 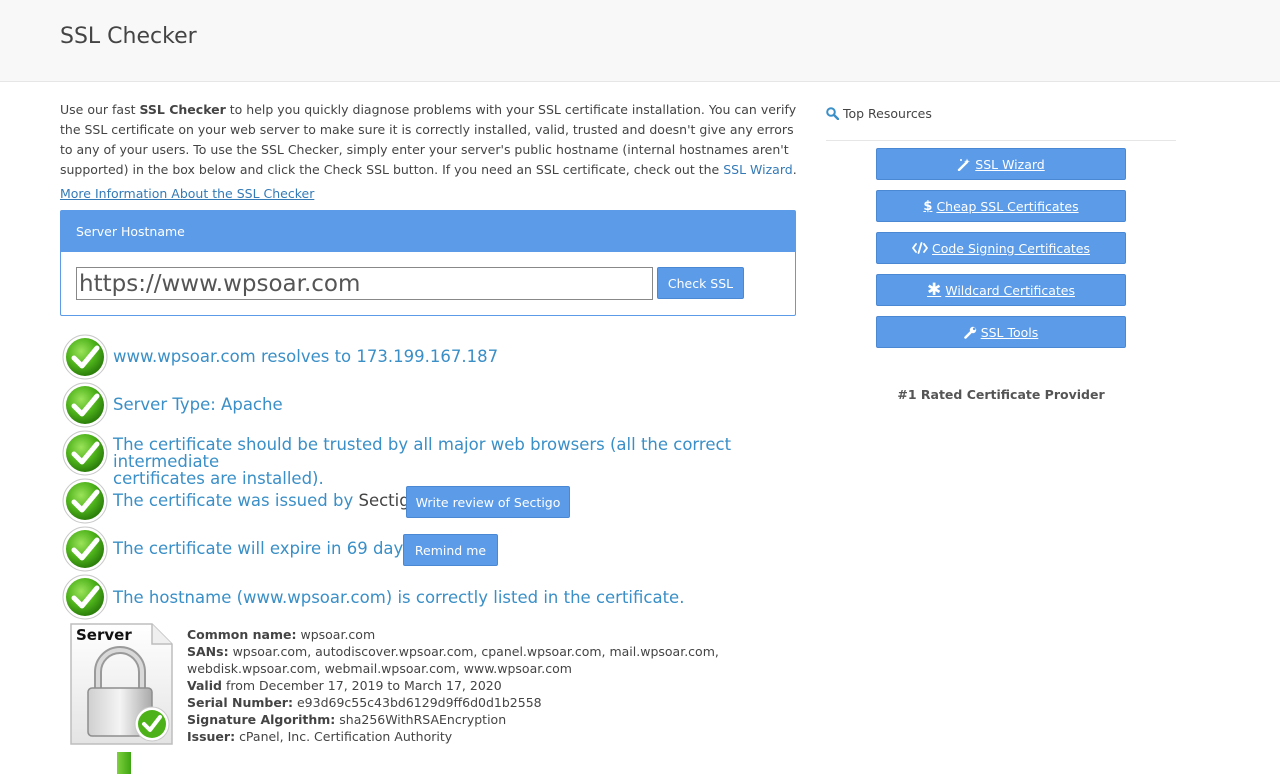 What do you see at coordinates (700, 283) in the screenshot?
I see `check-ssl-button: Check SSL` at bounding box center [700, 283].